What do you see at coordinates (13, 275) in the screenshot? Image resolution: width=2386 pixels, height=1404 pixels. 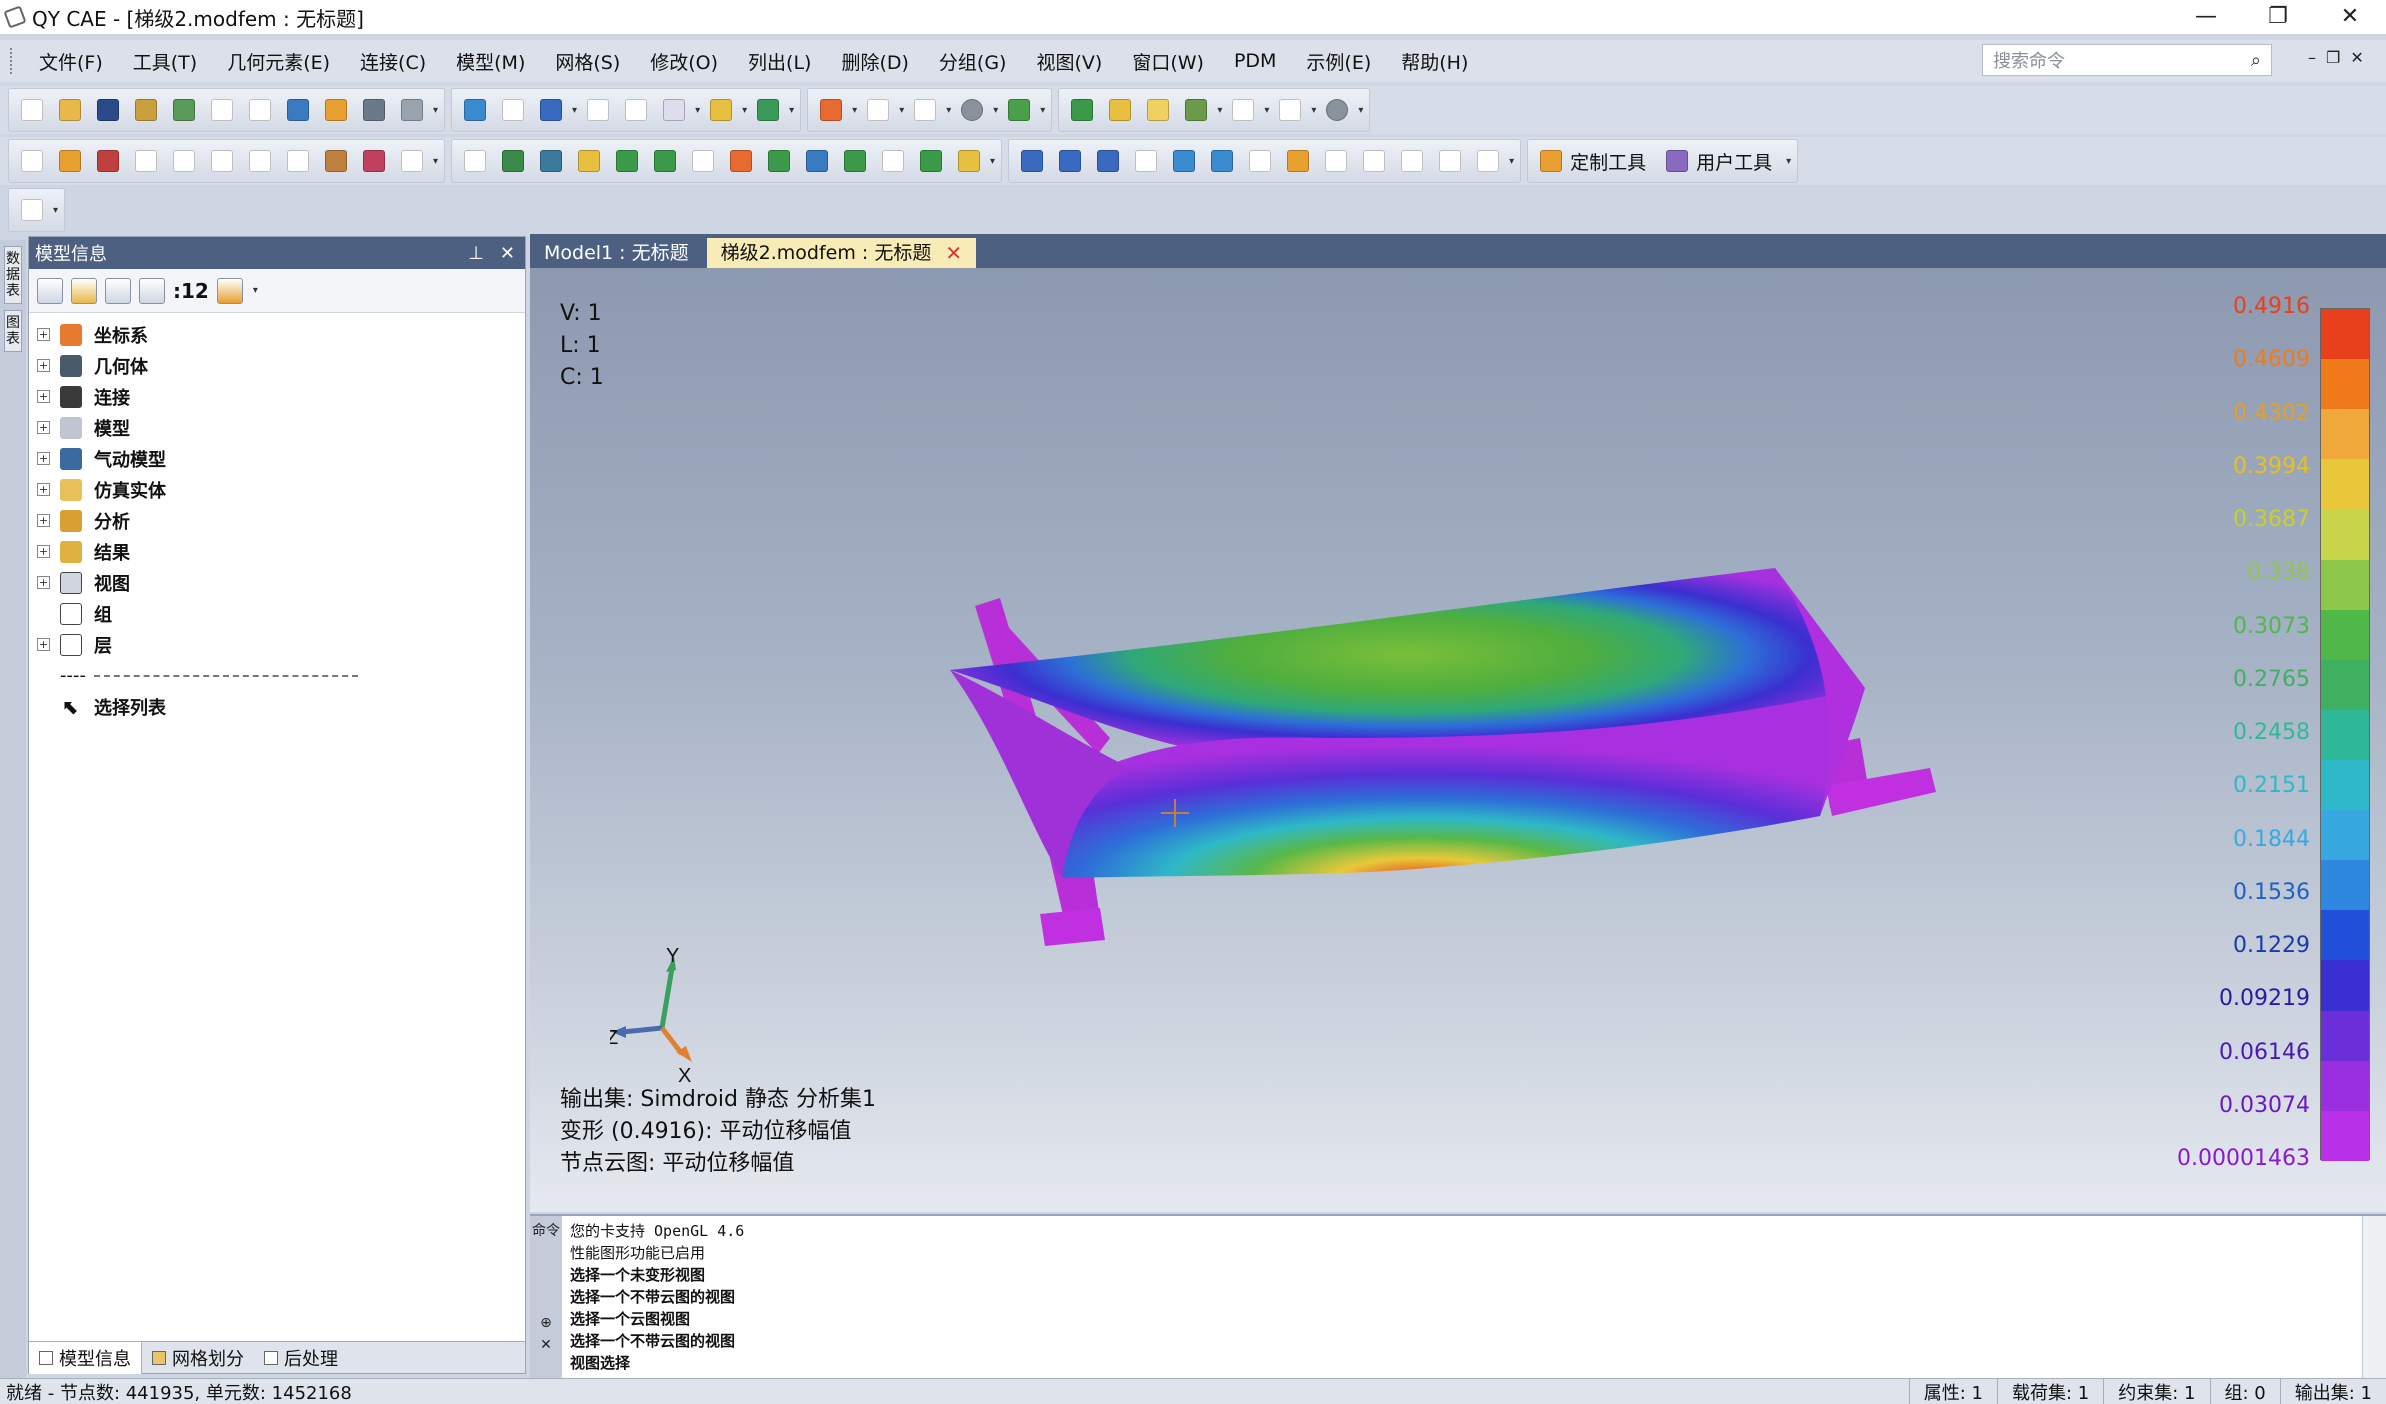 I see `data-table-tab: 数据表` at bounding box center [13, 275].